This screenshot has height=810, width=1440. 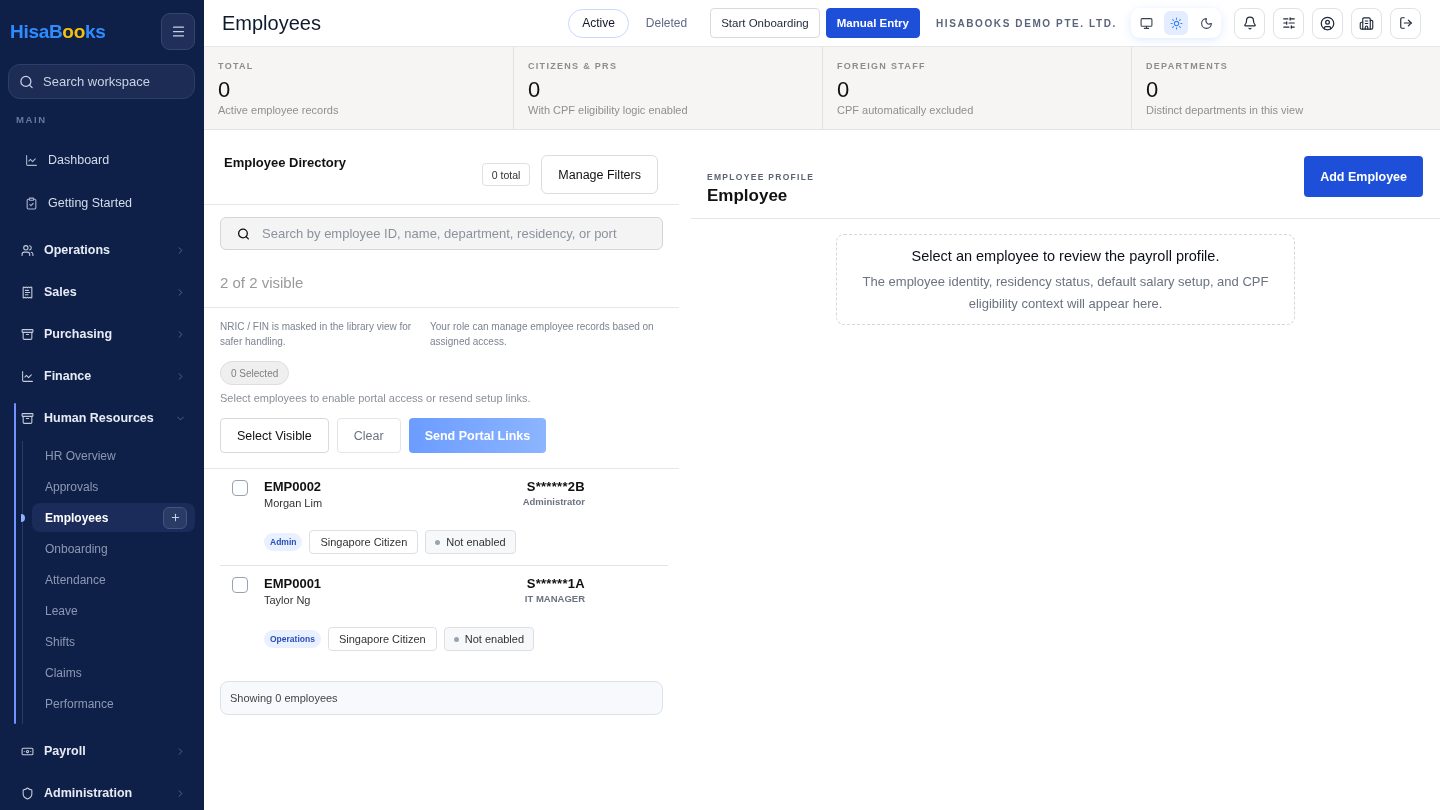 What do you see at coordinates (316, 334) in the screenshot?
I see `info-note: NRIC / FIN is masked in the library view for safer handling.` at bounding box center [316, 334].